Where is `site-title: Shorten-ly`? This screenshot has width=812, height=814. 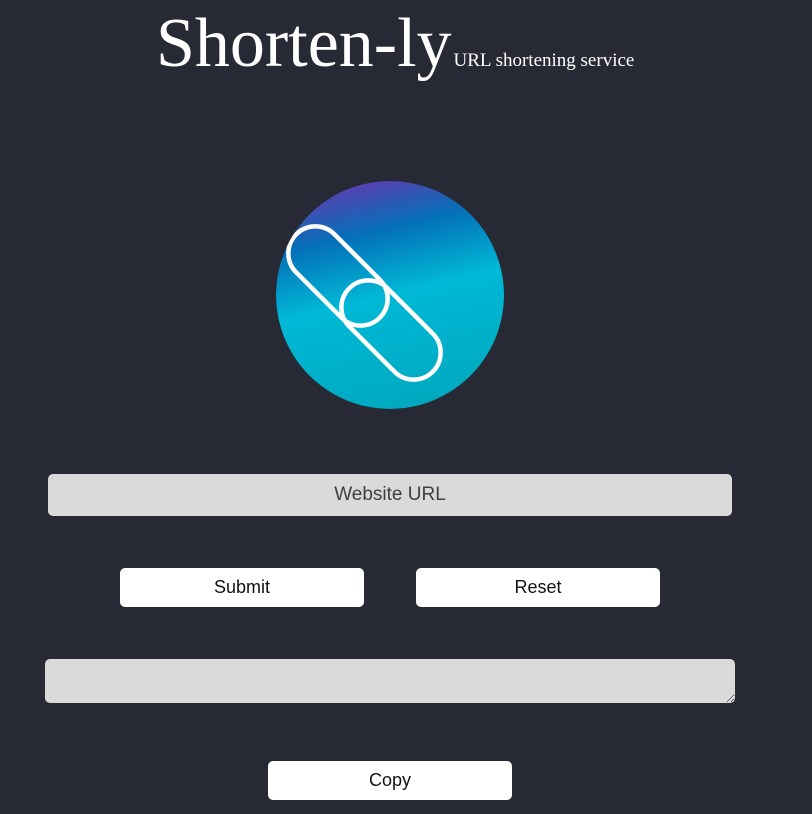 site-title: Shorten-ly is located at coordinates (304, 43).